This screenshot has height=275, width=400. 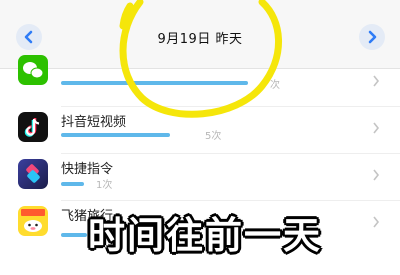 I want to click on previous-day-button, so click(x=29, y=37).